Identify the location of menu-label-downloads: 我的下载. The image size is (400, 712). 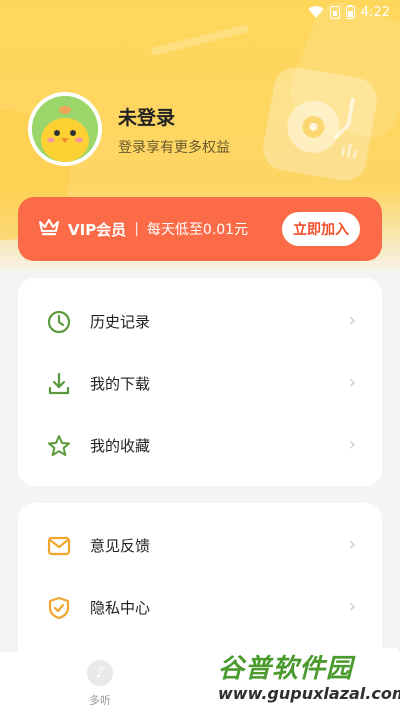
(120, 384).